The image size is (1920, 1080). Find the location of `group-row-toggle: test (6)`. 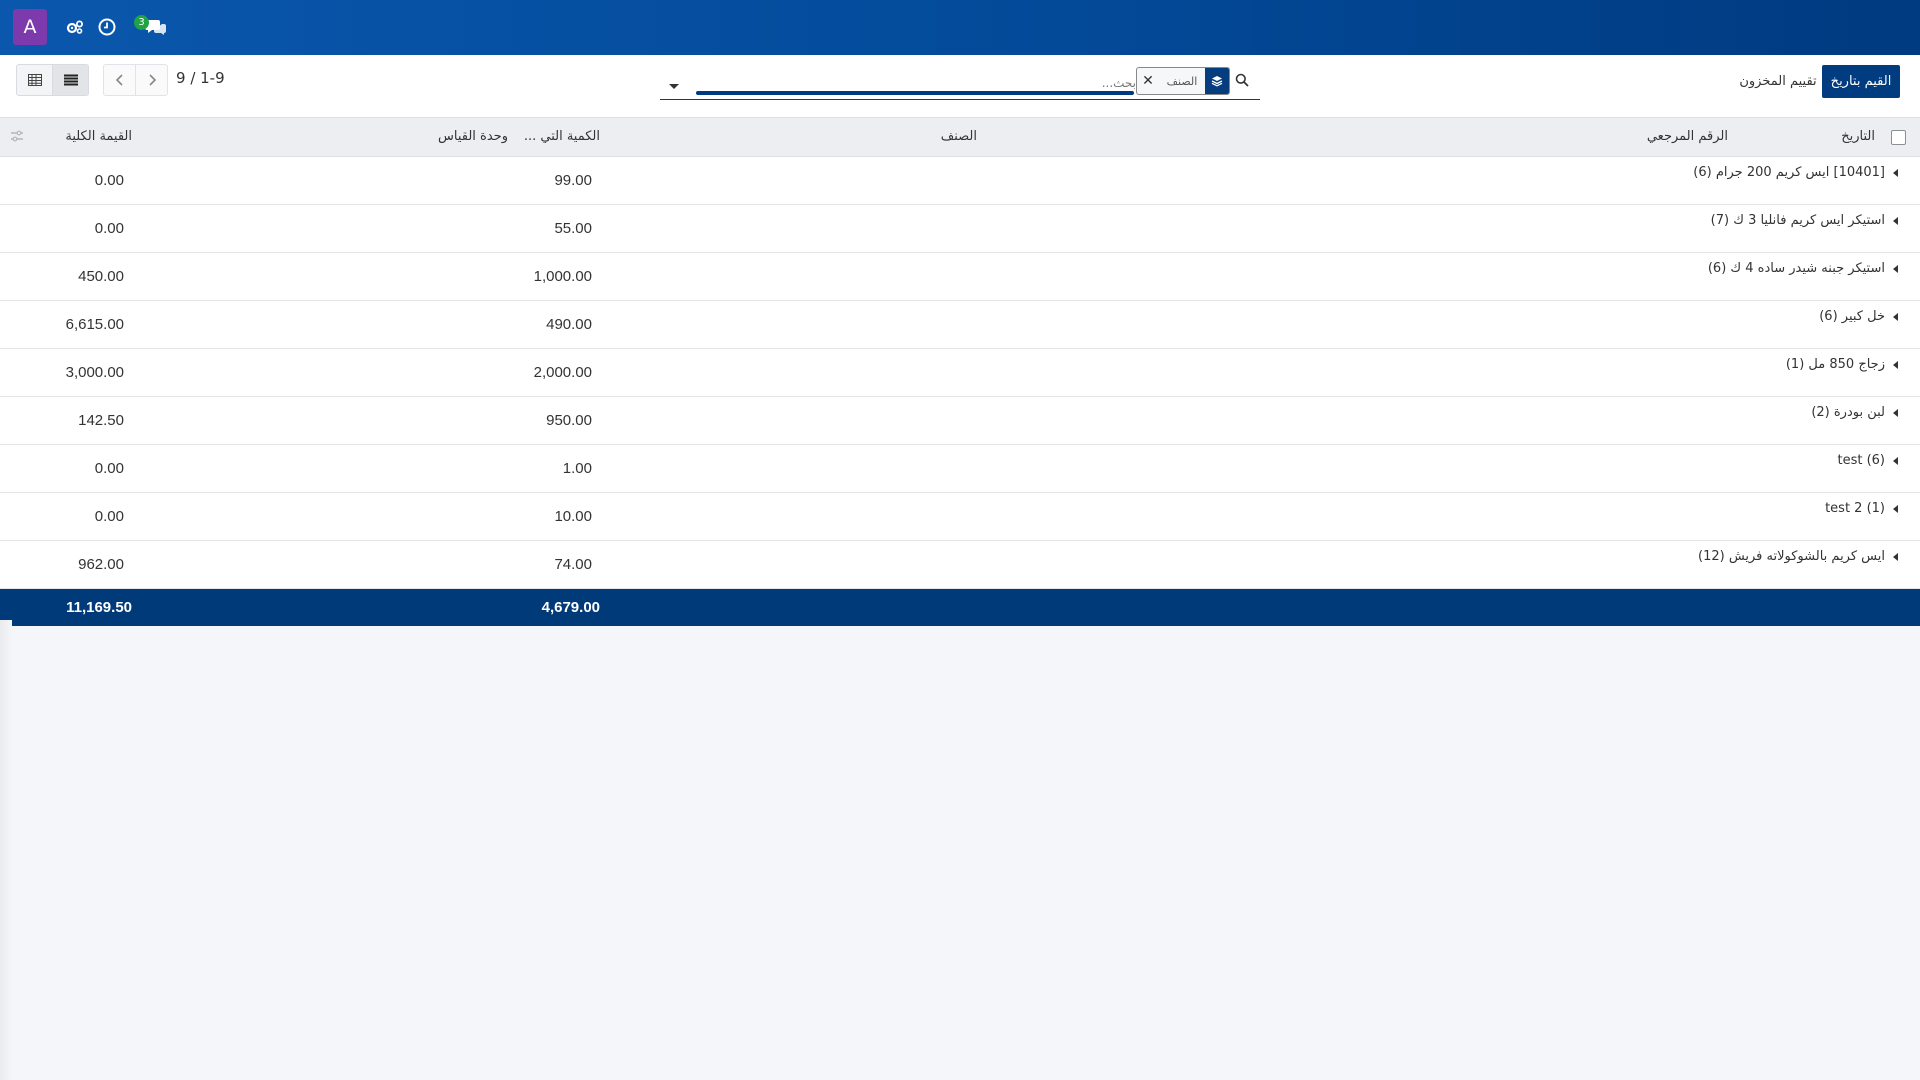

group-row-toggle: test (6) is located at coordinates (1867, 460).